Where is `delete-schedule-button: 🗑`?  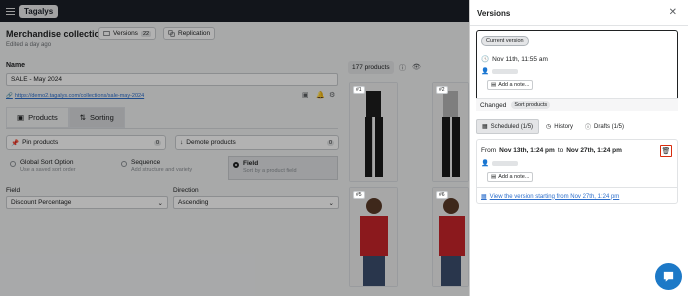 delete-schedule-button: 🗑 is located at coordinates (666, 151).